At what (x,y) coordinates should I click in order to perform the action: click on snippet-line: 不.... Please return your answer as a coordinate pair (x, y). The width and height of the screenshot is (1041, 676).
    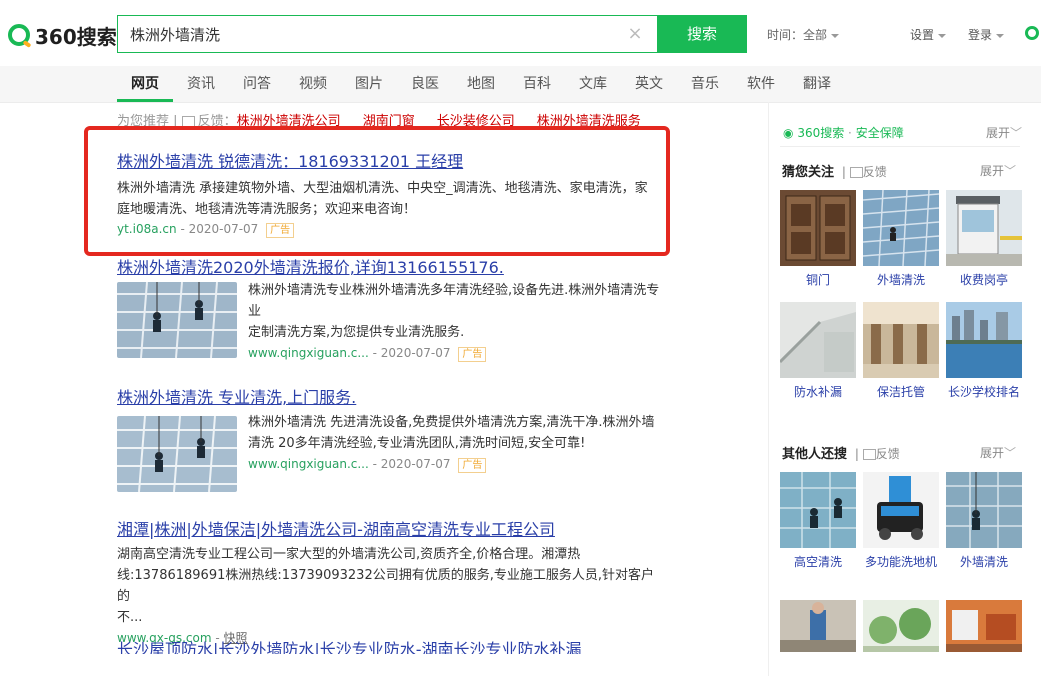
    Looking at the image, I should click on (130, 617).